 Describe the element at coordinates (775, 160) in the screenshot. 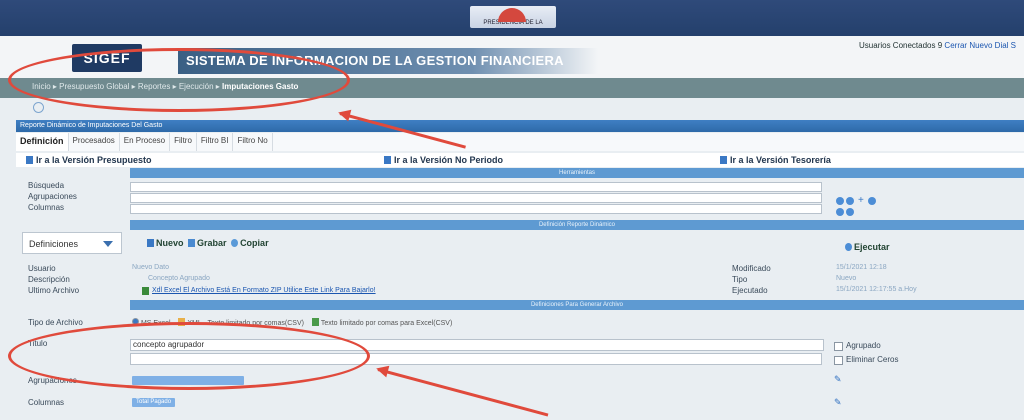

I see `version-tesoreria-link: Ir a la Versión Tesorería` at that location.